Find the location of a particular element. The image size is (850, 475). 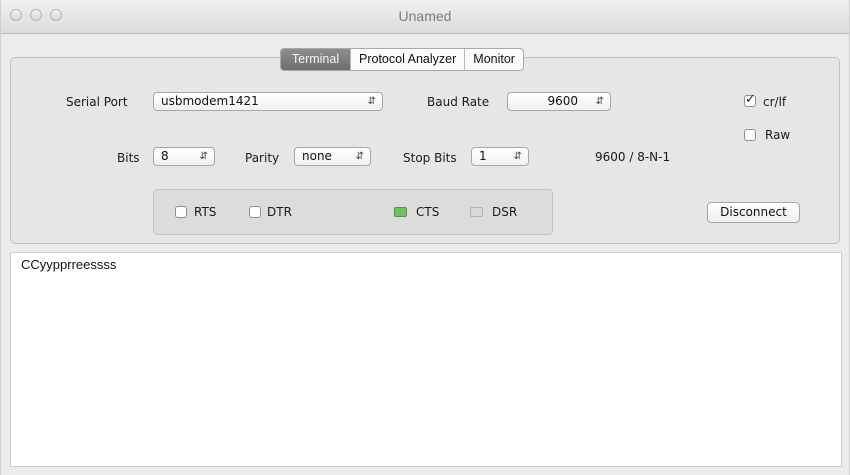

tab-protocol-analyzer: Protocol Analyzer is located at coordinates (407, 59).